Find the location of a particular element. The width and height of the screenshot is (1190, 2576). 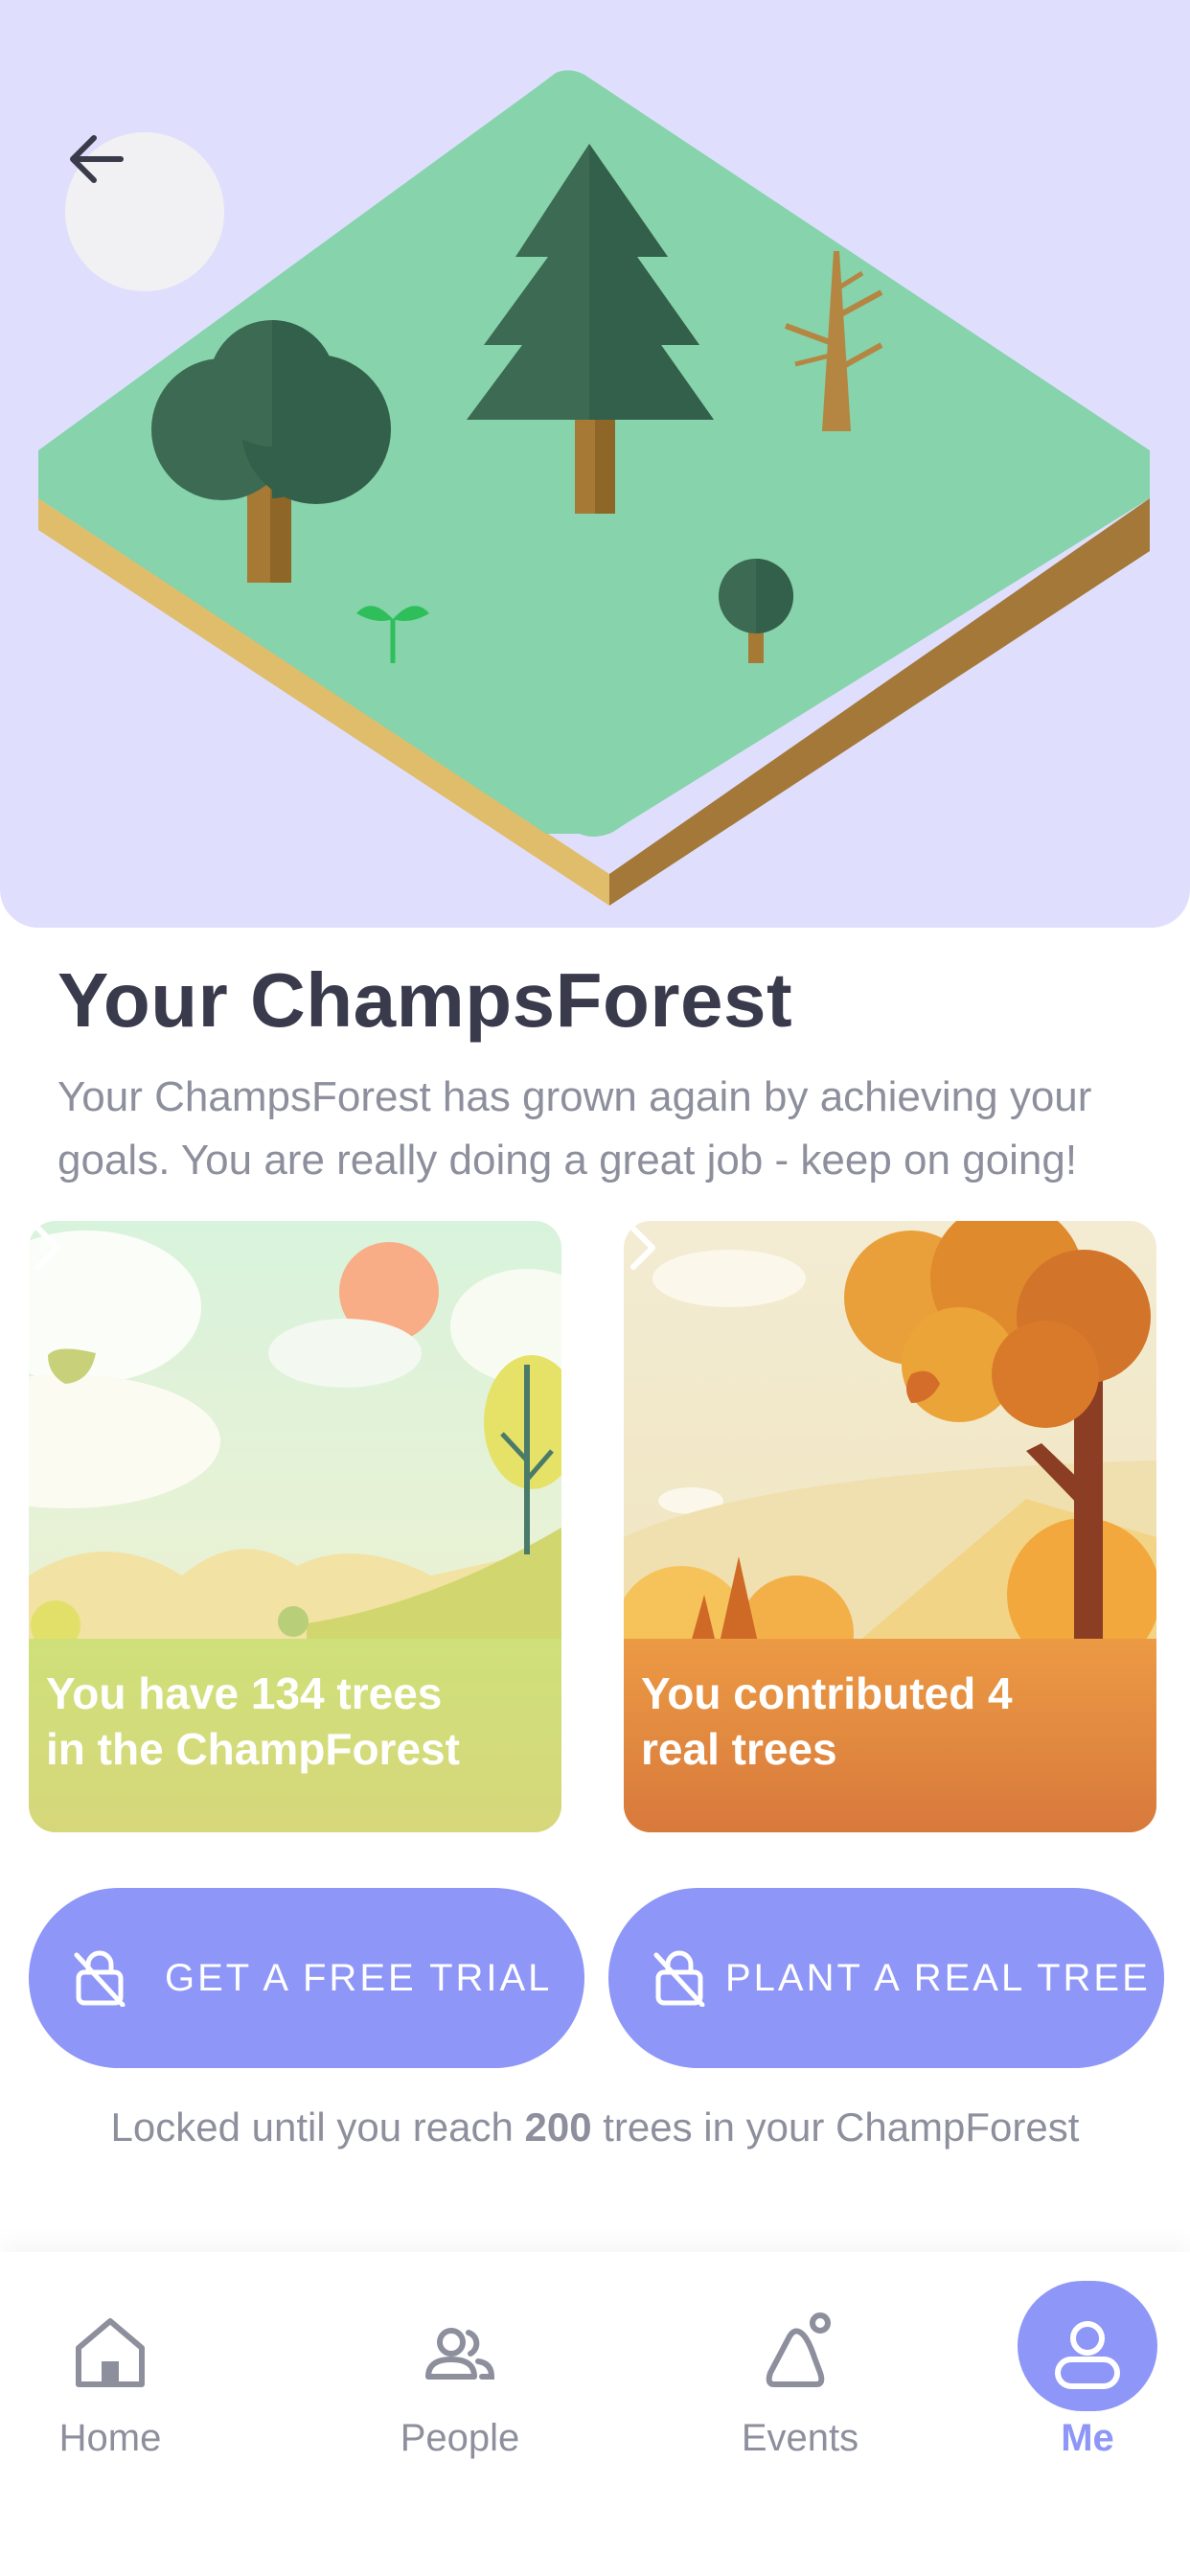

tab-home: Home is located at coordinates (110, 2367).